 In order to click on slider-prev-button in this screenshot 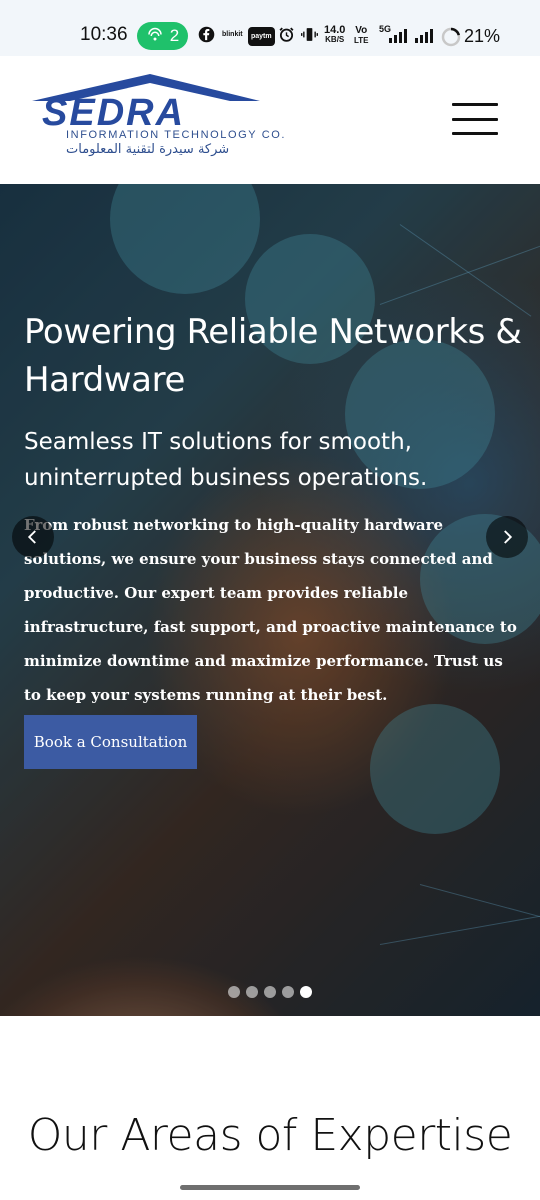, I will do `click(33, 537)`.